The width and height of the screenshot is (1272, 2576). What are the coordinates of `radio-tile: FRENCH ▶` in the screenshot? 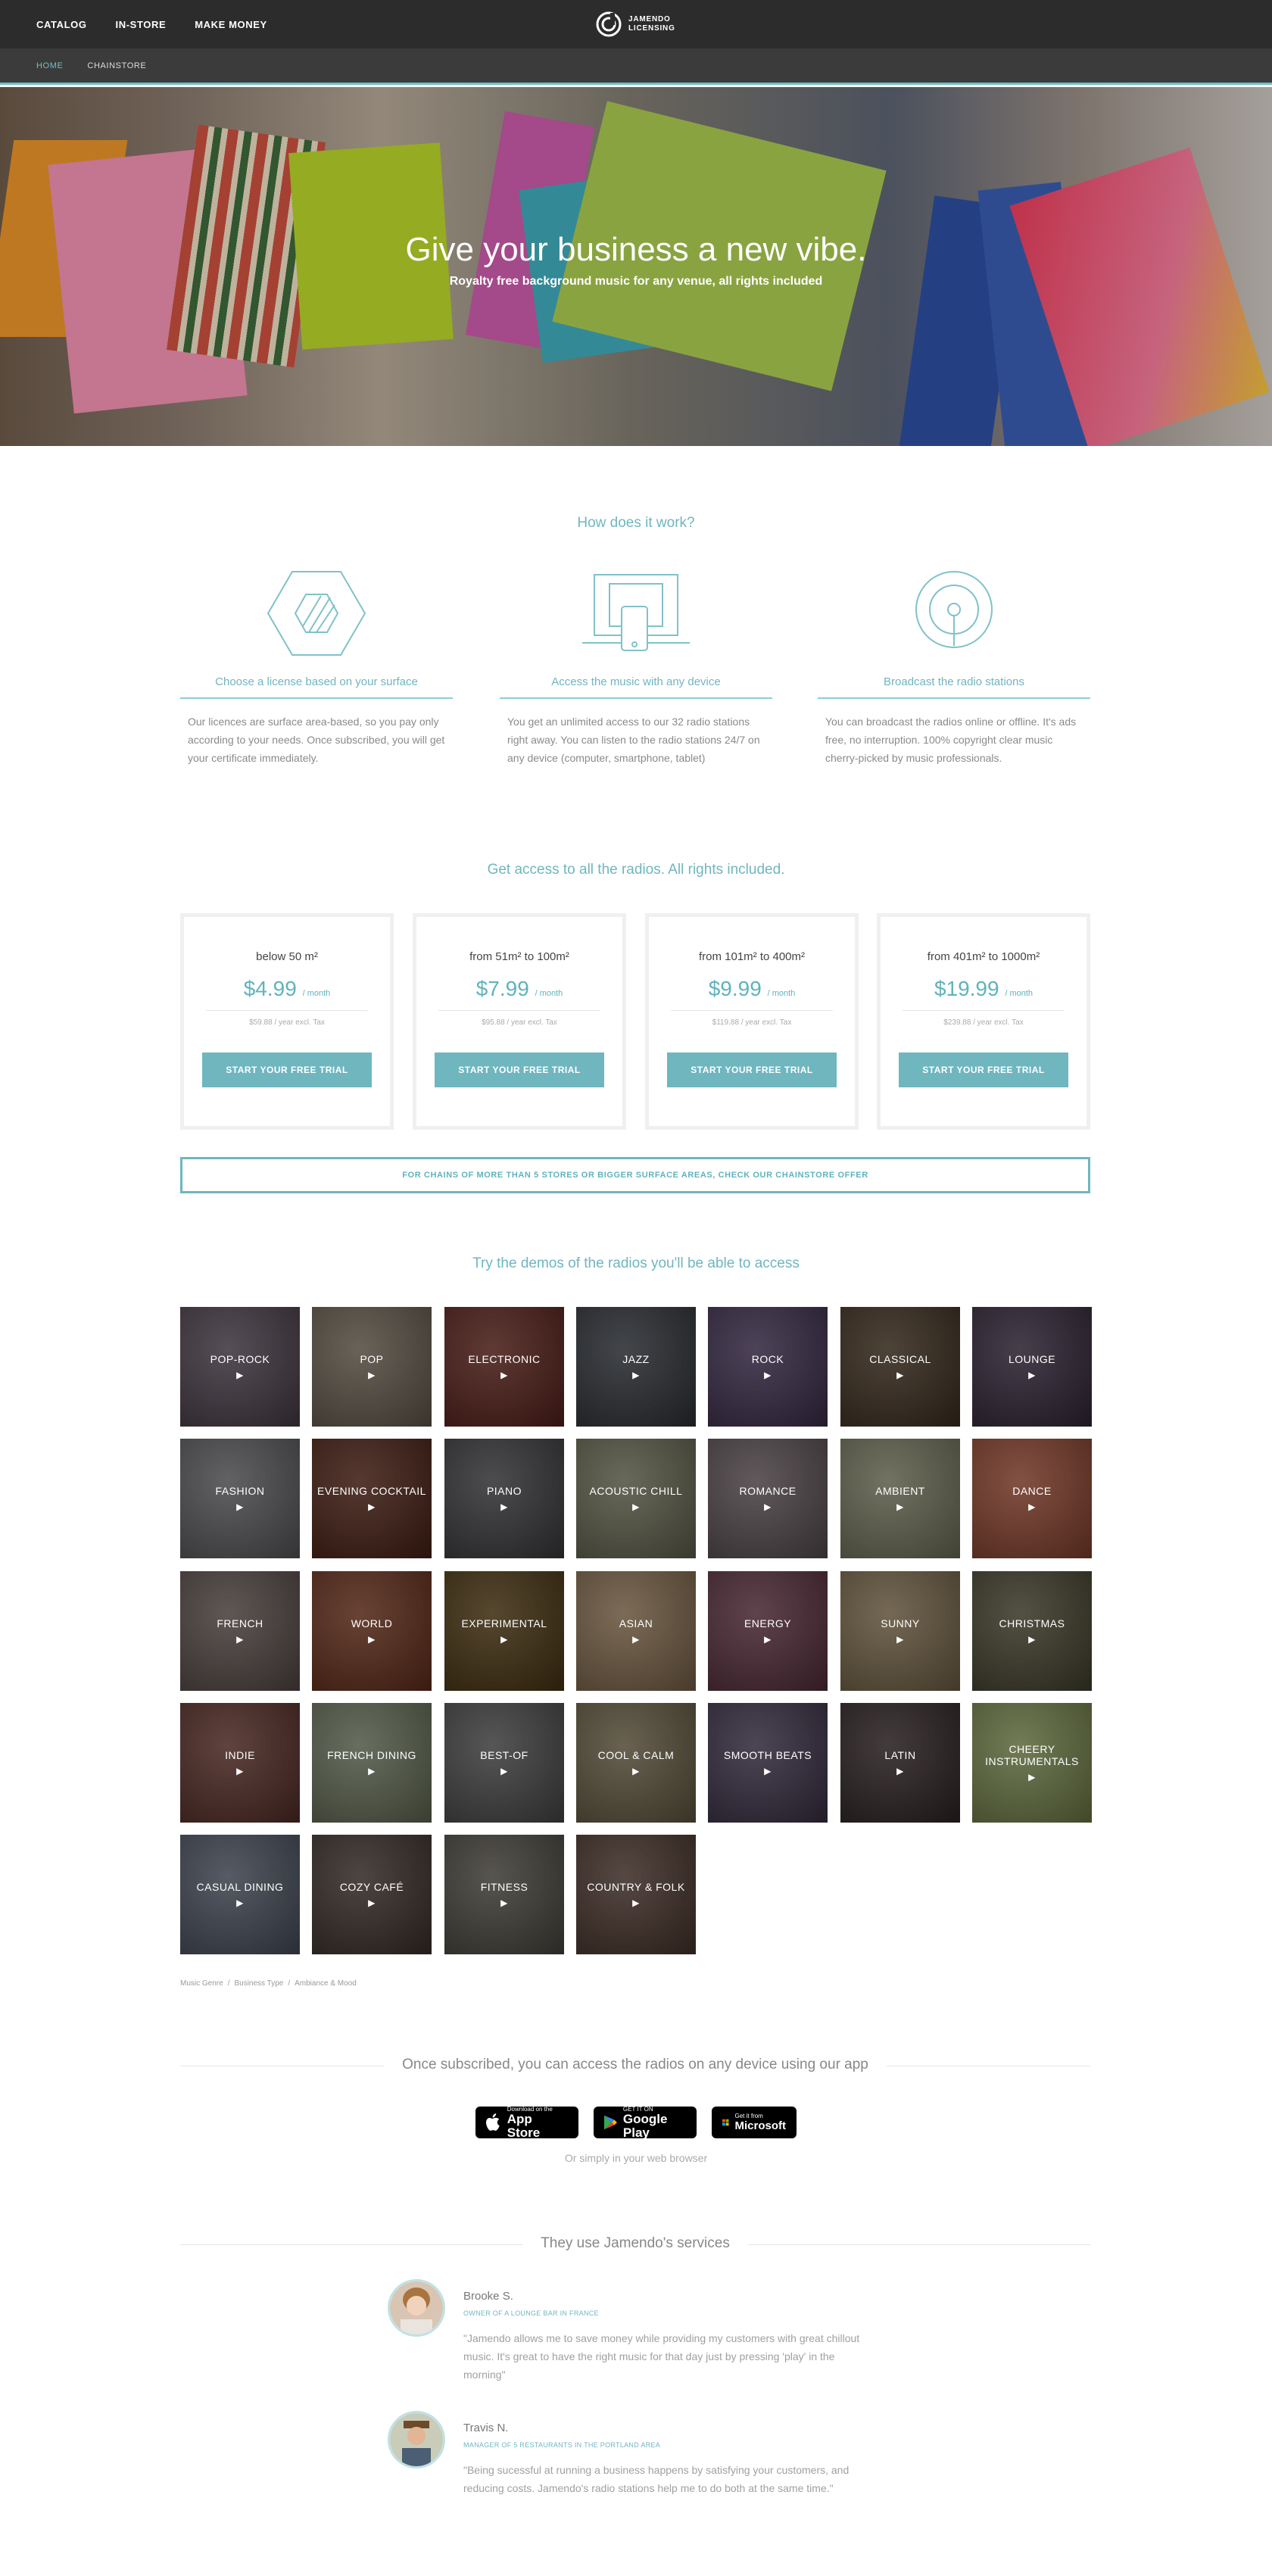 It's located at (240, 1631).